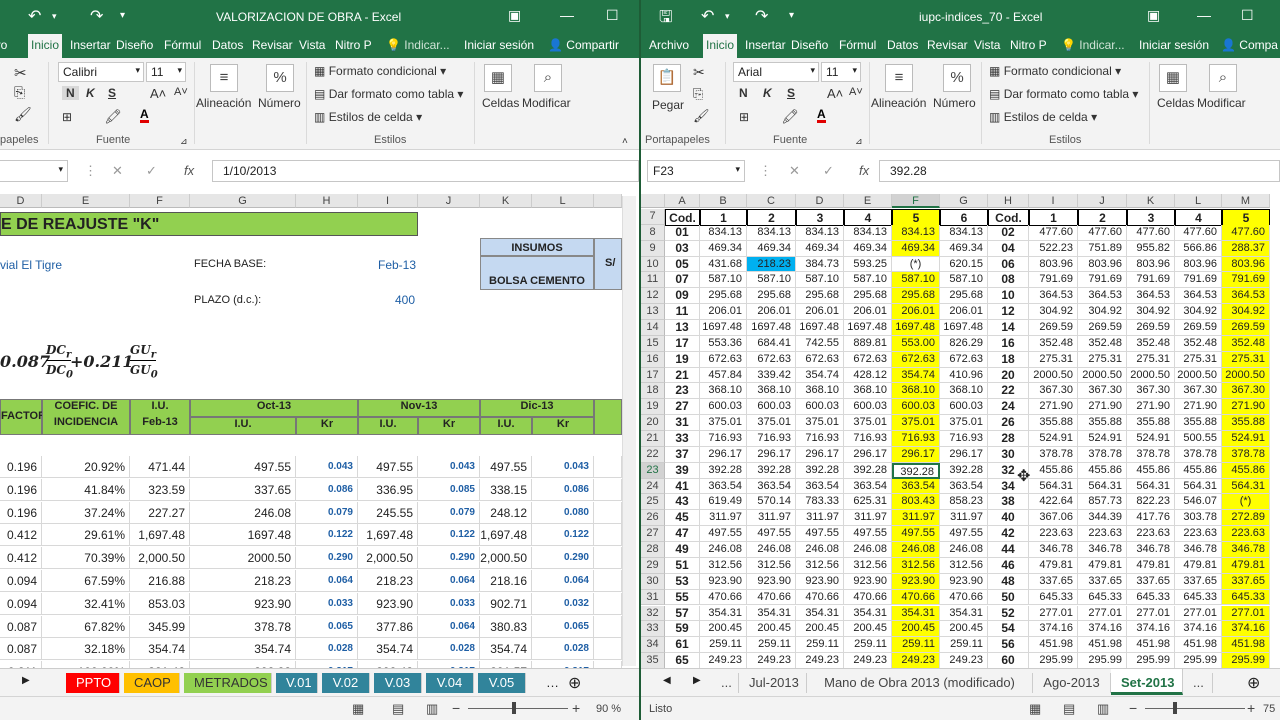 The image size is (1280, 720). Describe the element at coordinates (723, 629) in the screenshot. I see `table-cell: 200.45` at that location.